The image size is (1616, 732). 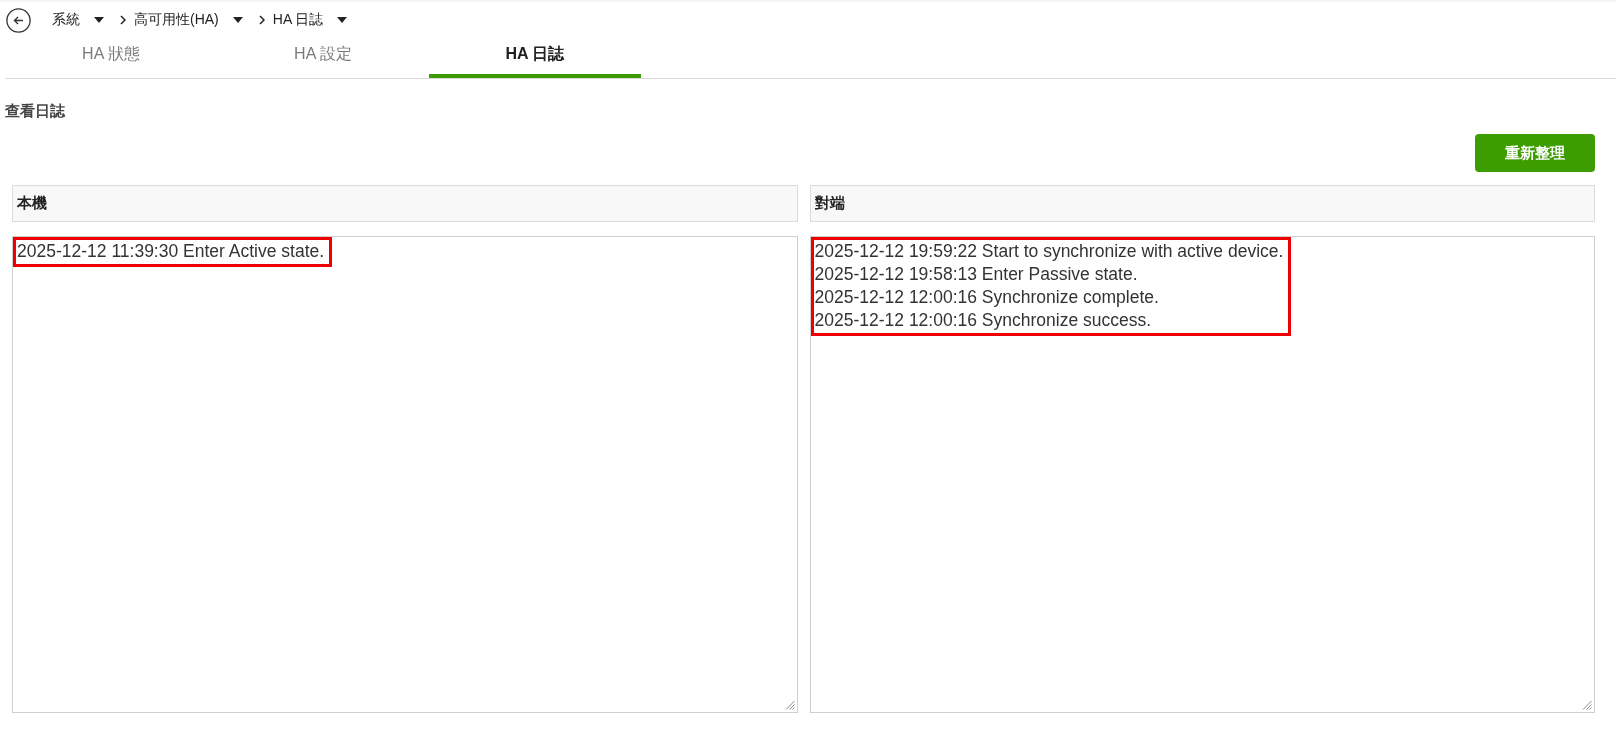 What do you see at coordinates (78, 20) in the screenshot?
I see `breadcrumb-dropdown: 系統` at bounding box center [78, 20].